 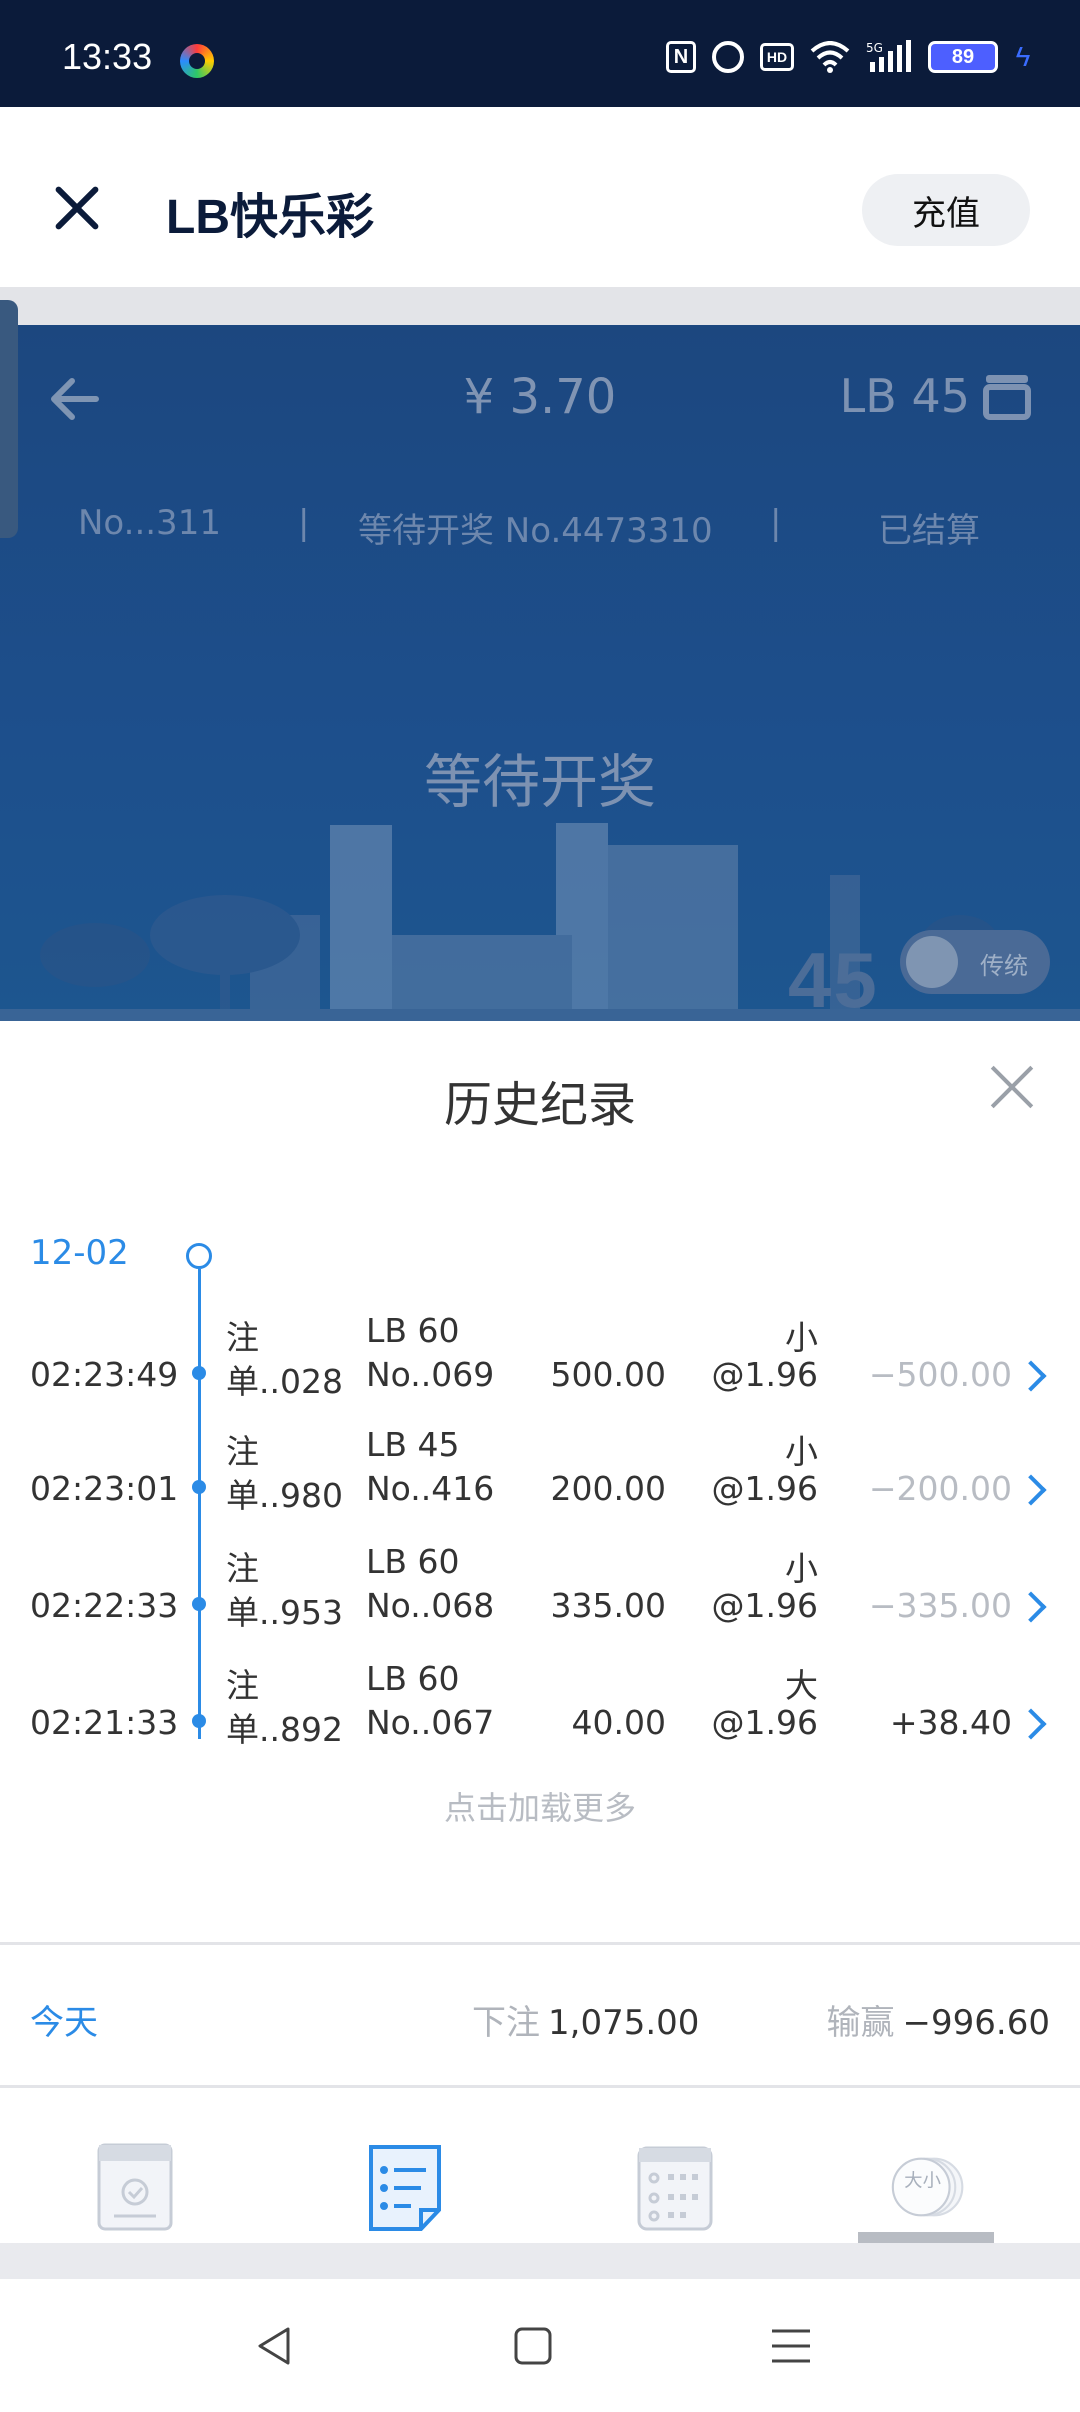 What do you see at coordinates (618, 1722) in the screenshot?
I see `record-stake: 40.00` at bounding box center [618, 1722].